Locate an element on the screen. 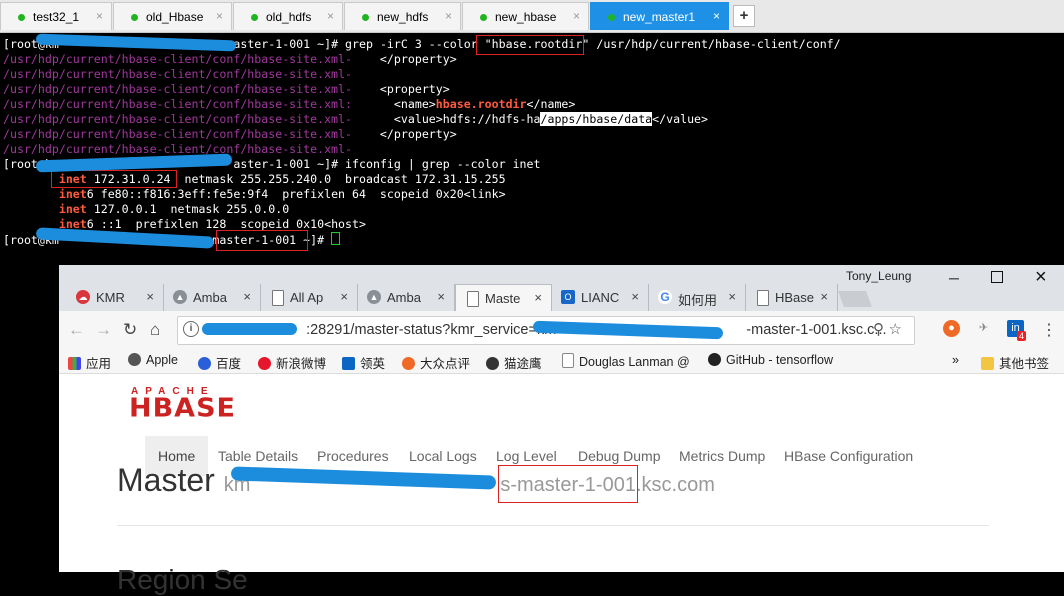 This screenshot has height=596, width=1064. browser-tab-google: G 如何用 × is located at coordinates (697, 297).